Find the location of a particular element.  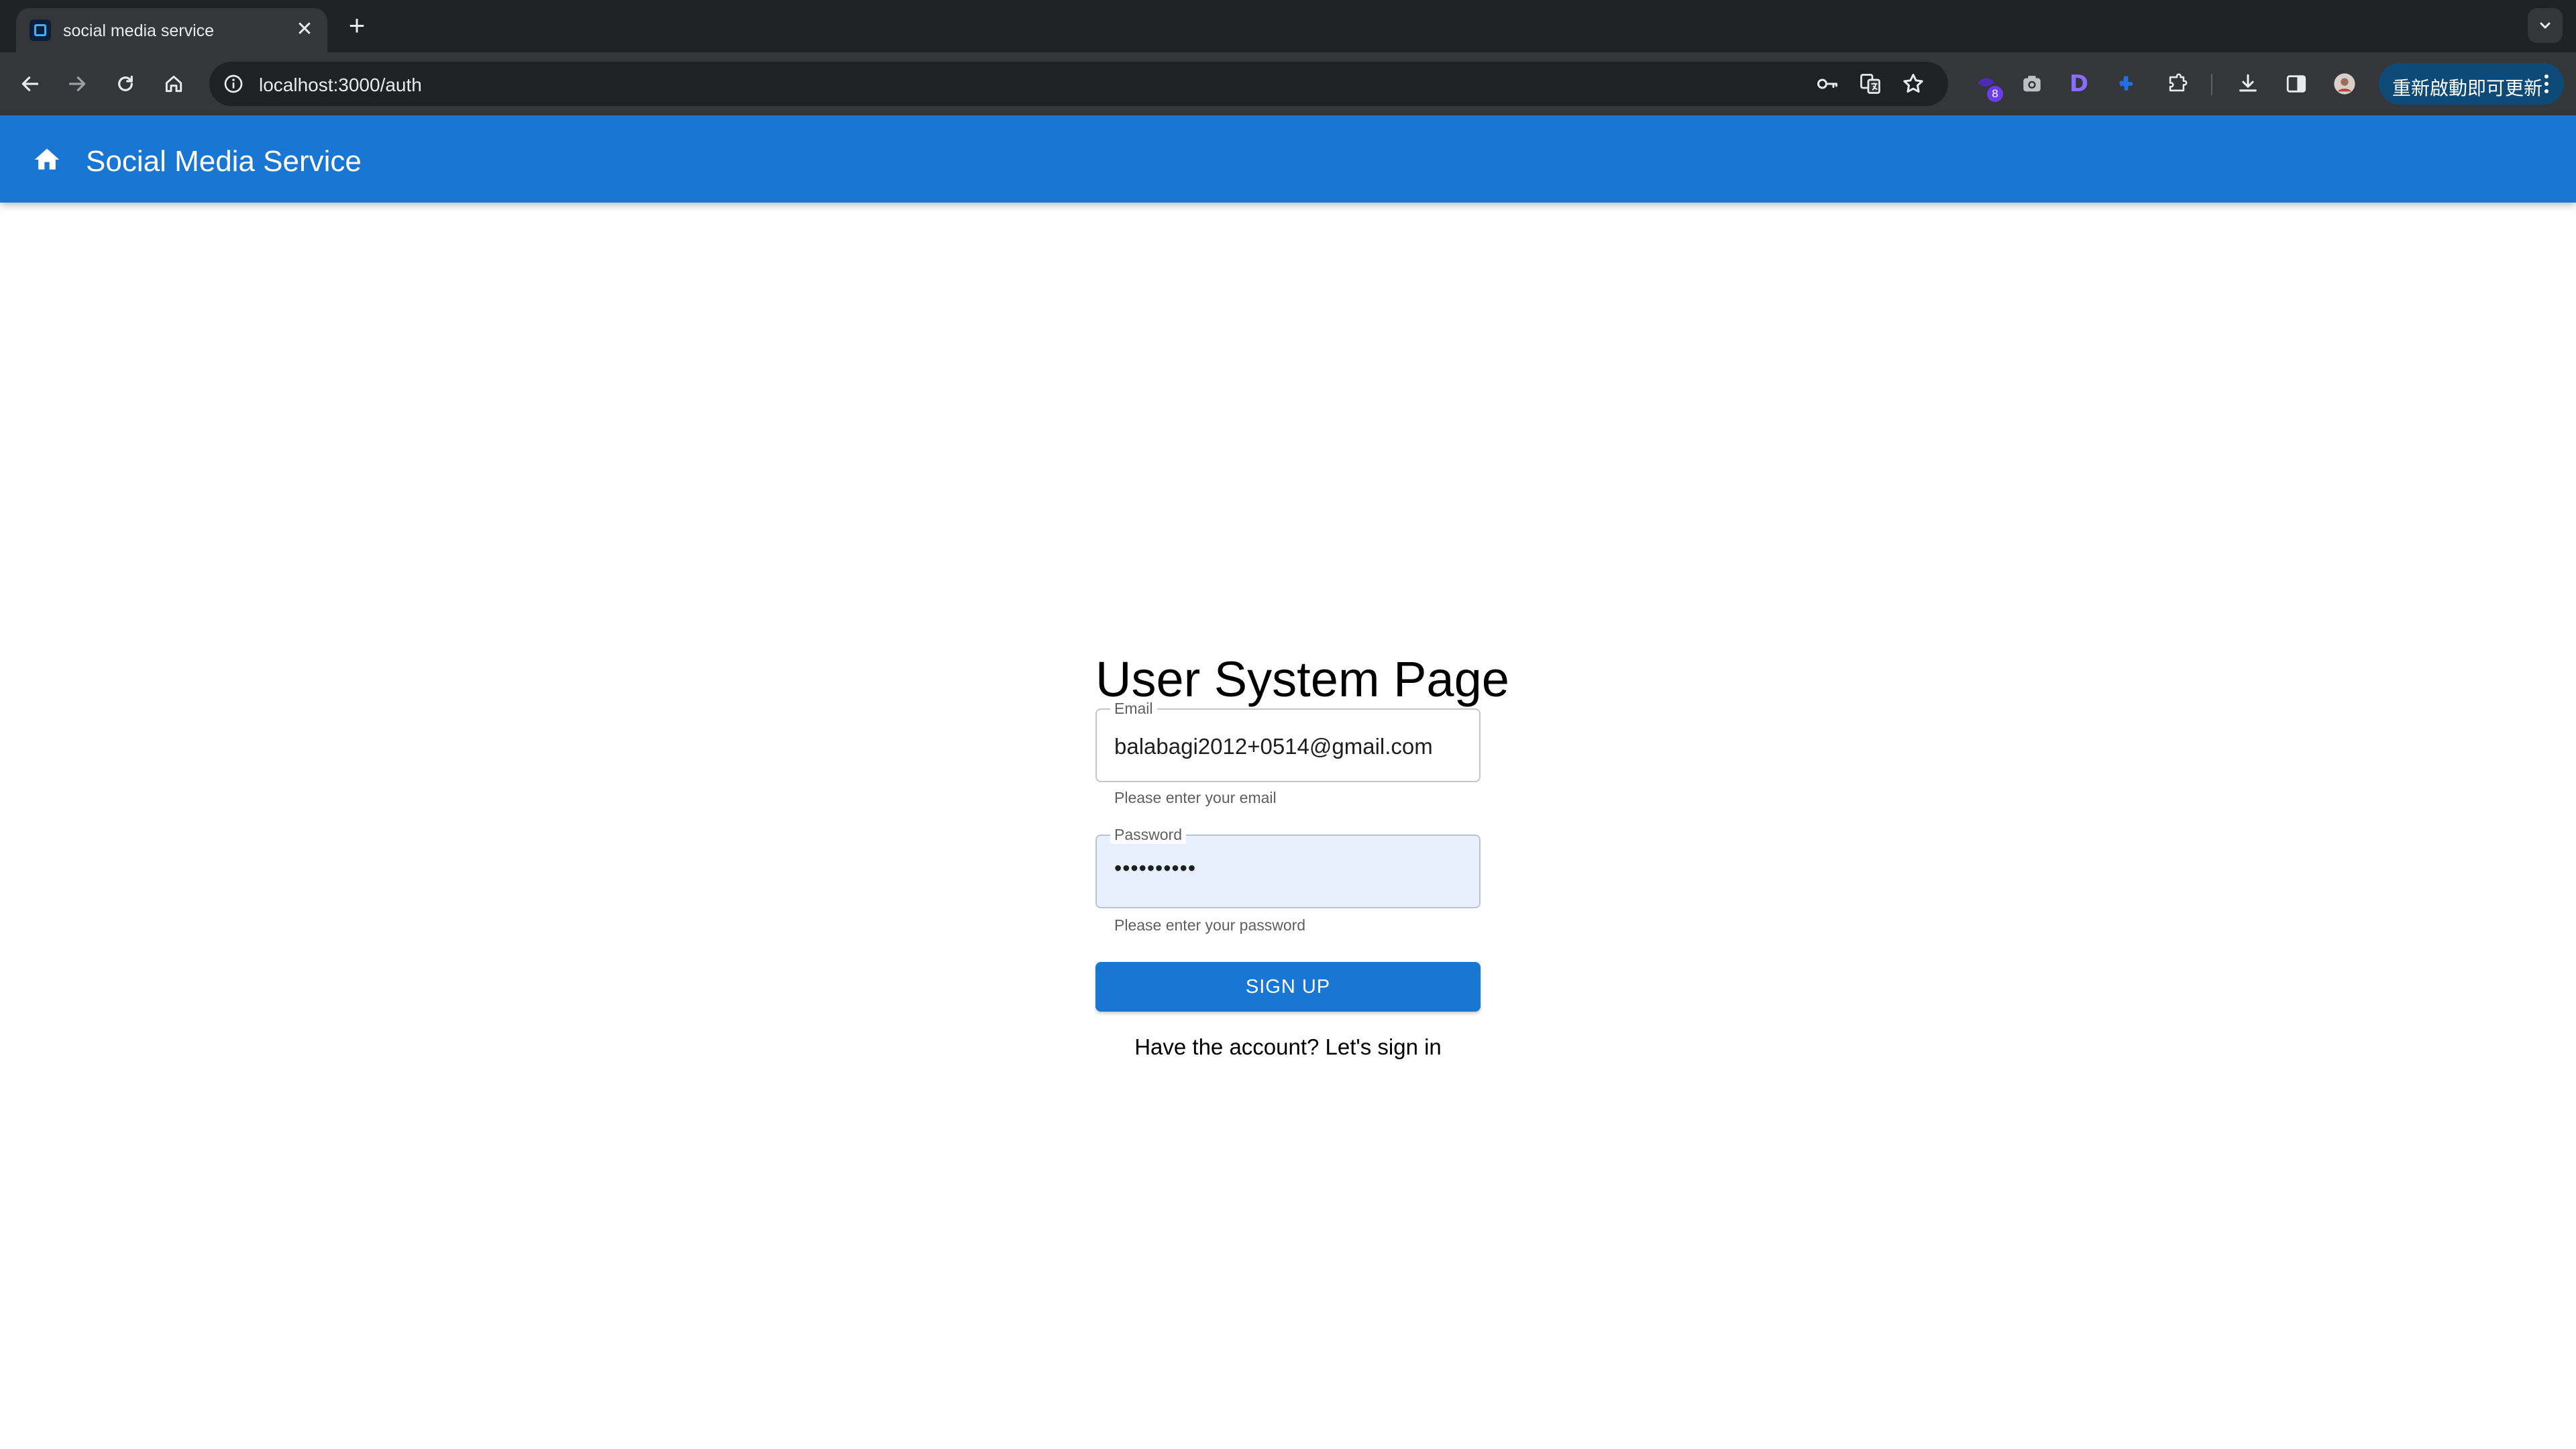

password-helper-text: Please enter your password is located at coordinates (1210, 925).